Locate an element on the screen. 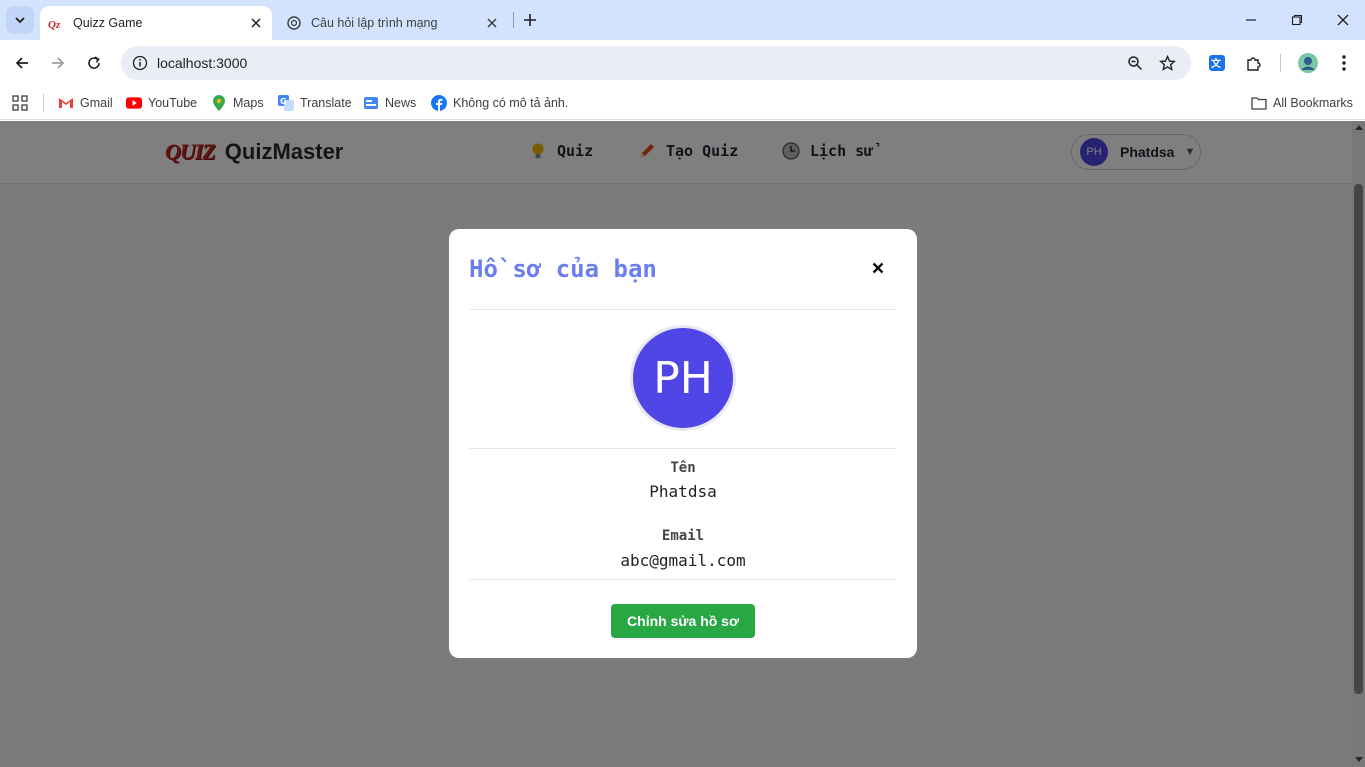 This screenshot has height=767, width=1365. minimize-button is located at coordinates (1251, 20).